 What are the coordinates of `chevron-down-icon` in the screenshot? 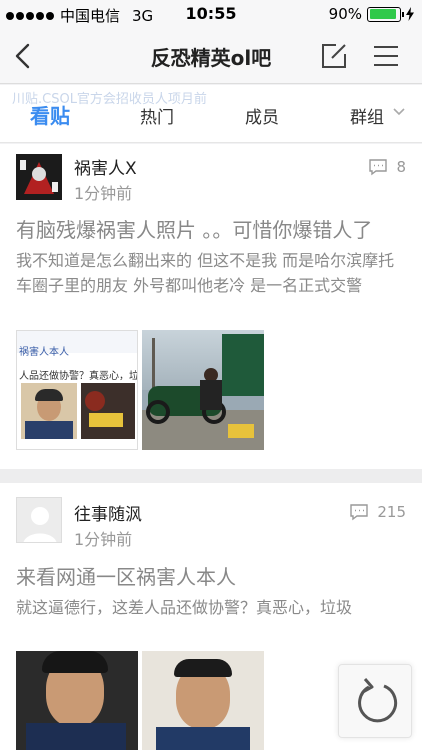 It's located at (399, 112).